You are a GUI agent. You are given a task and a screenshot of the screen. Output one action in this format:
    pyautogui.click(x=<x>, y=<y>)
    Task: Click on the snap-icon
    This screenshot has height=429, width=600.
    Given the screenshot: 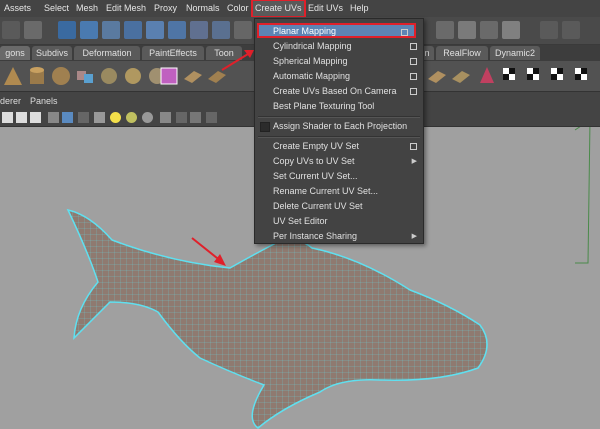 What is the action you would take?
    pyautogui.click(x=243, y=30)
    